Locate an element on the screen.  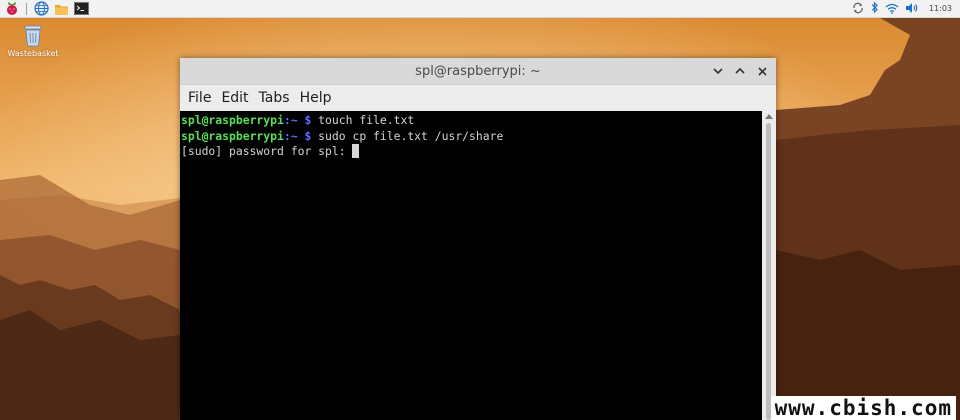
terminal-scrollbar is located at coordinates (769, 265).